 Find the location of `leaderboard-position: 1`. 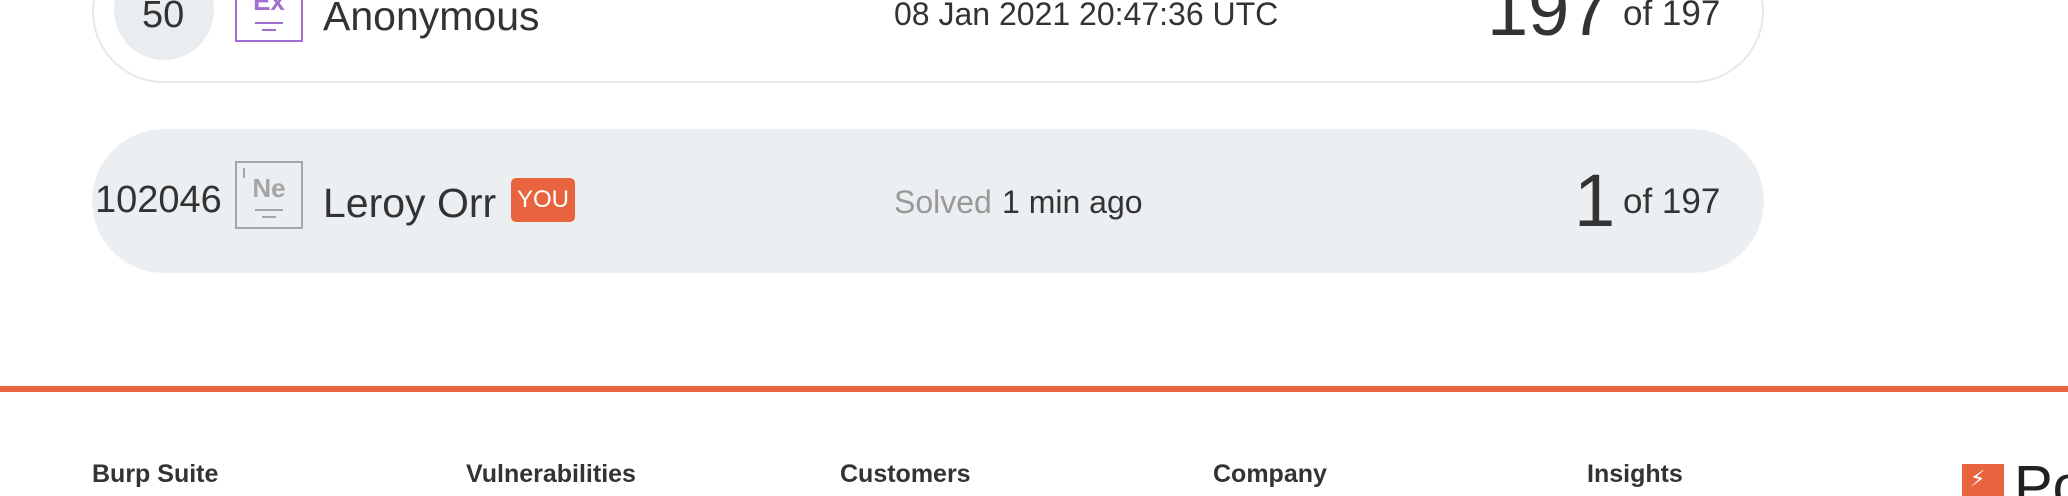

leaderboard-position: 1 is located at coordinates (1595, 200).